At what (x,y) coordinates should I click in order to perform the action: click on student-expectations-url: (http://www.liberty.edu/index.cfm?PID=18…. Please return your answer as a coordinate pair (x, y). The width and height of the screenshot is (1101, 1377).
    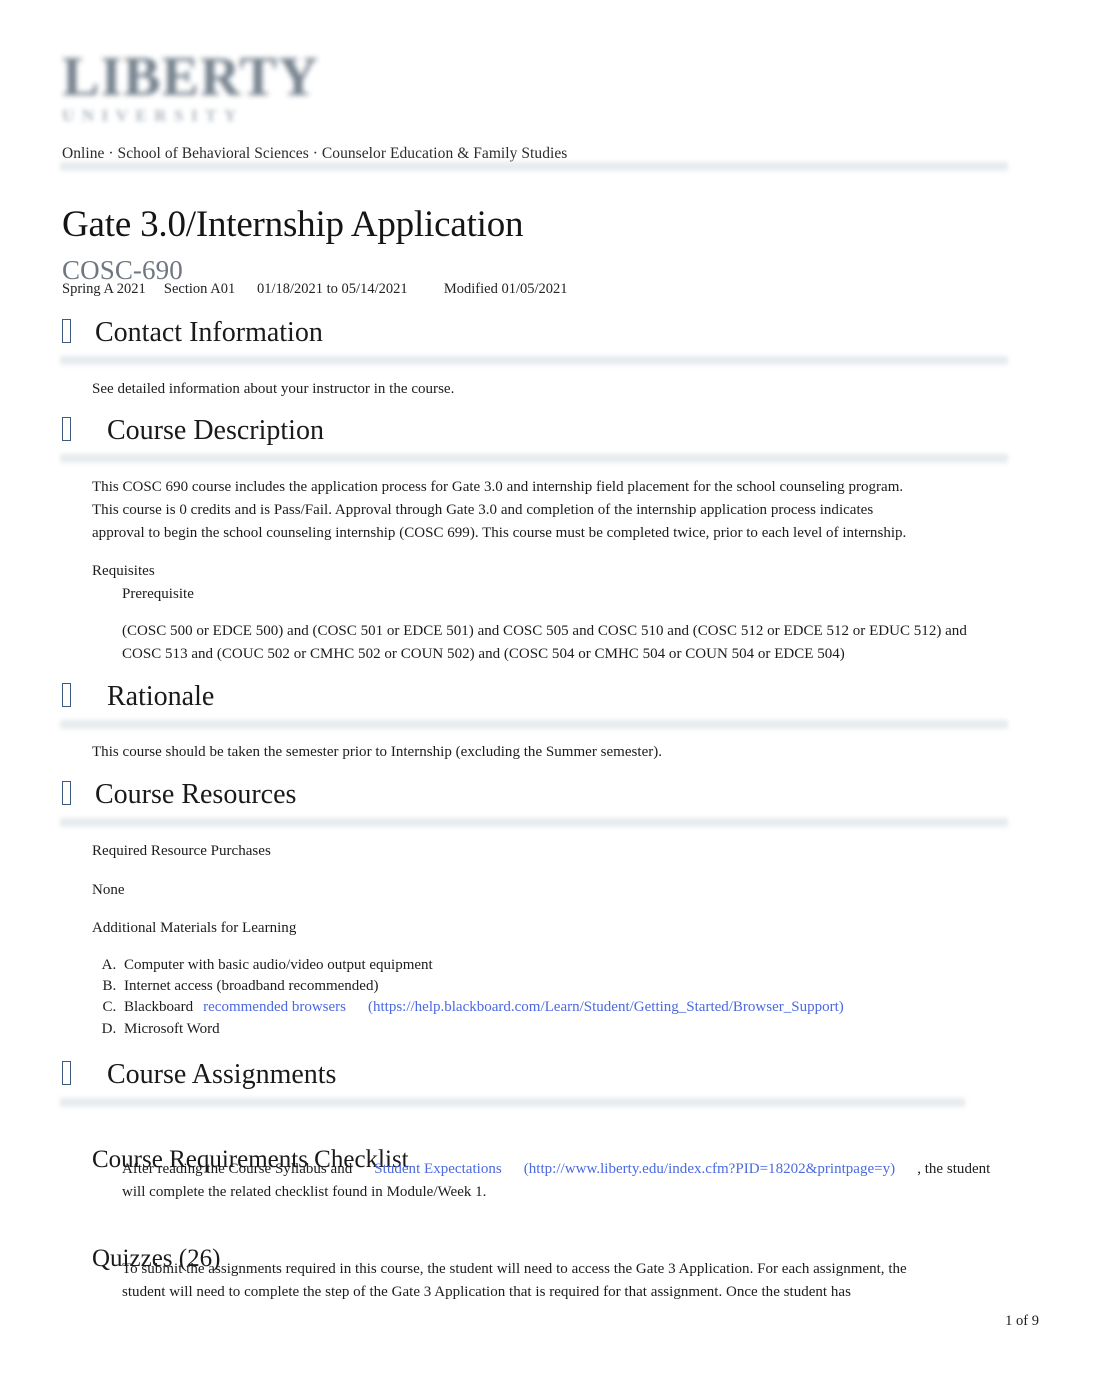
    Looking at the image, I should click on (709, 1169).